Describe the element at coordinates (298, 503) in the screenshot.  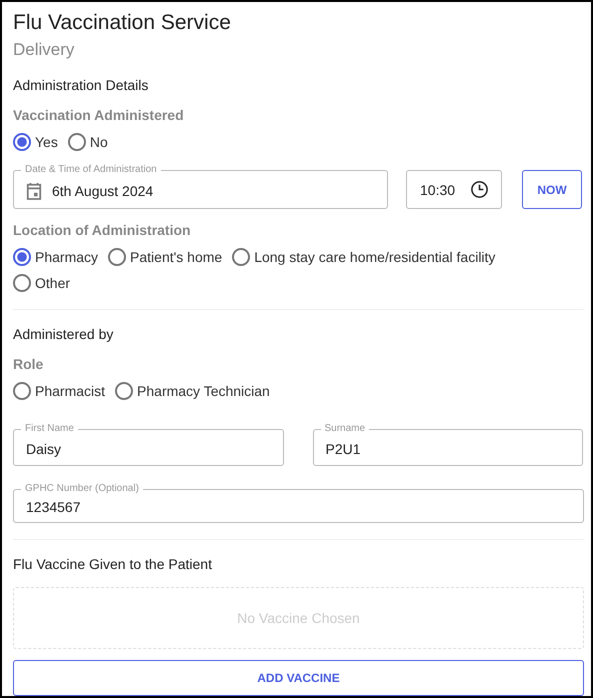
I see `gphc-number-field: GPHC Number (Optional) 1234567` at that location.